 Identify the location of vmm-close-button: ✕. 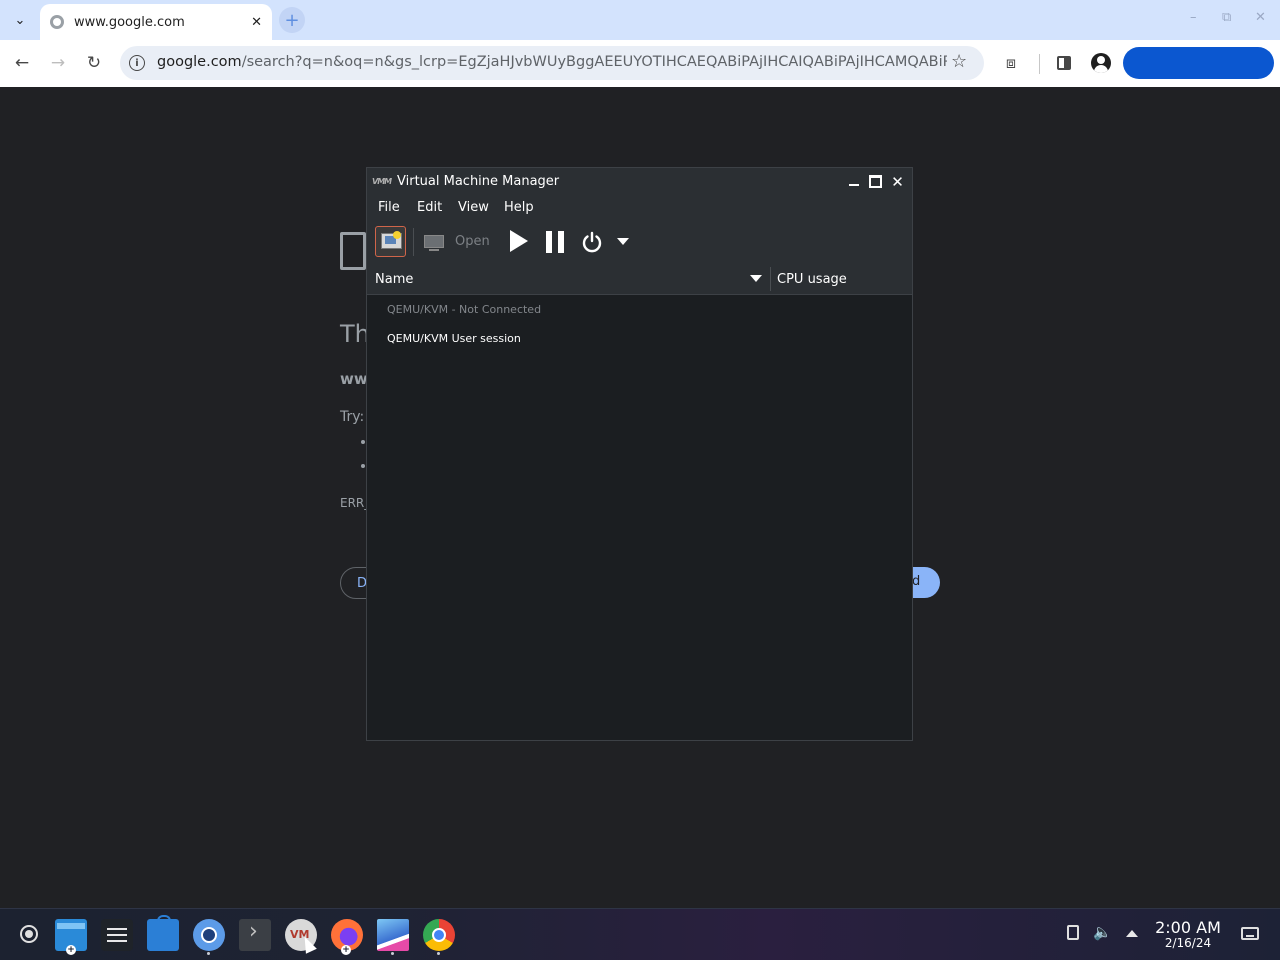
(897, 181).